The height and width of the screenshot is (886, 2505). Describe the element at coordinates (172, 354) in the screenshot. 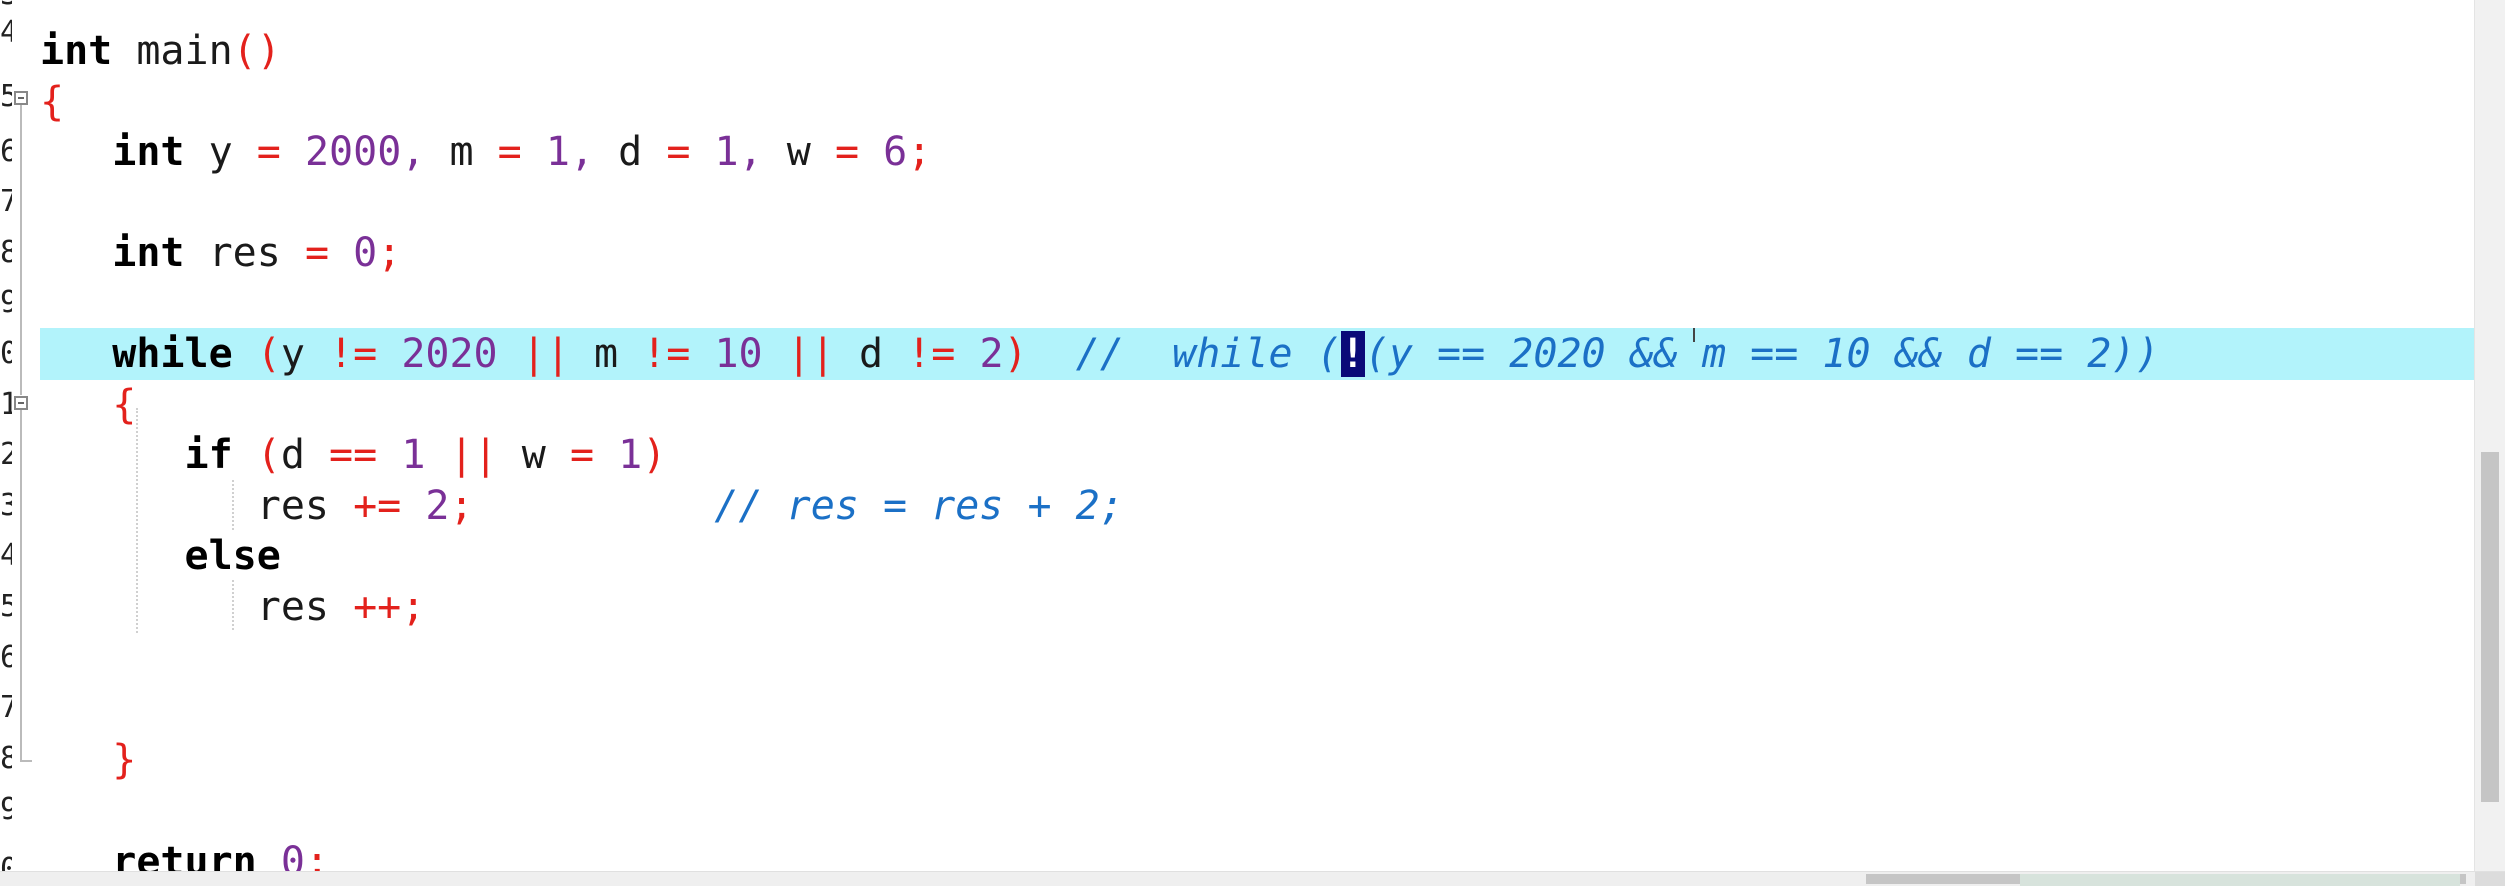

I see `keyword: while` at that location.